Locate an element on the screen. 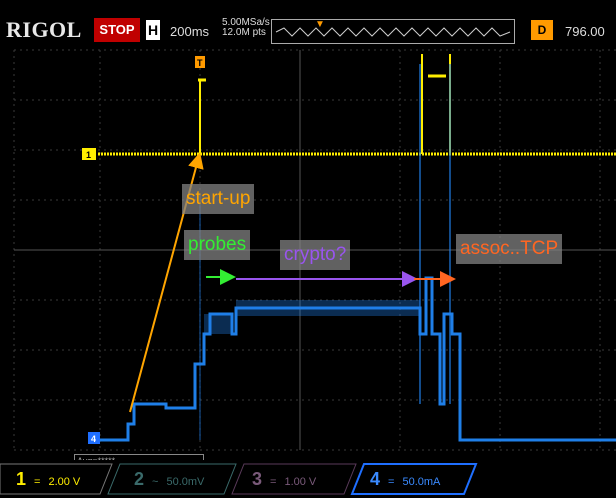 The image size is (616, 498). annotation-assoc: assoc..TCP is located at coordinates (509, 249).